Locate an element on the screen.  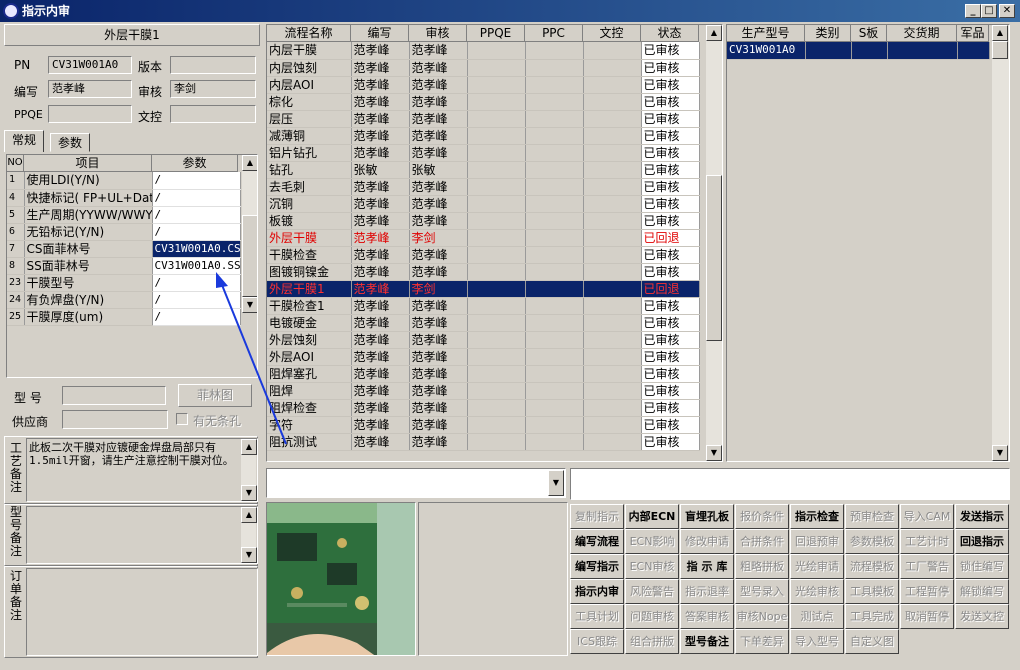
action-button: 下单差异 is located at coordinates (762, 641).